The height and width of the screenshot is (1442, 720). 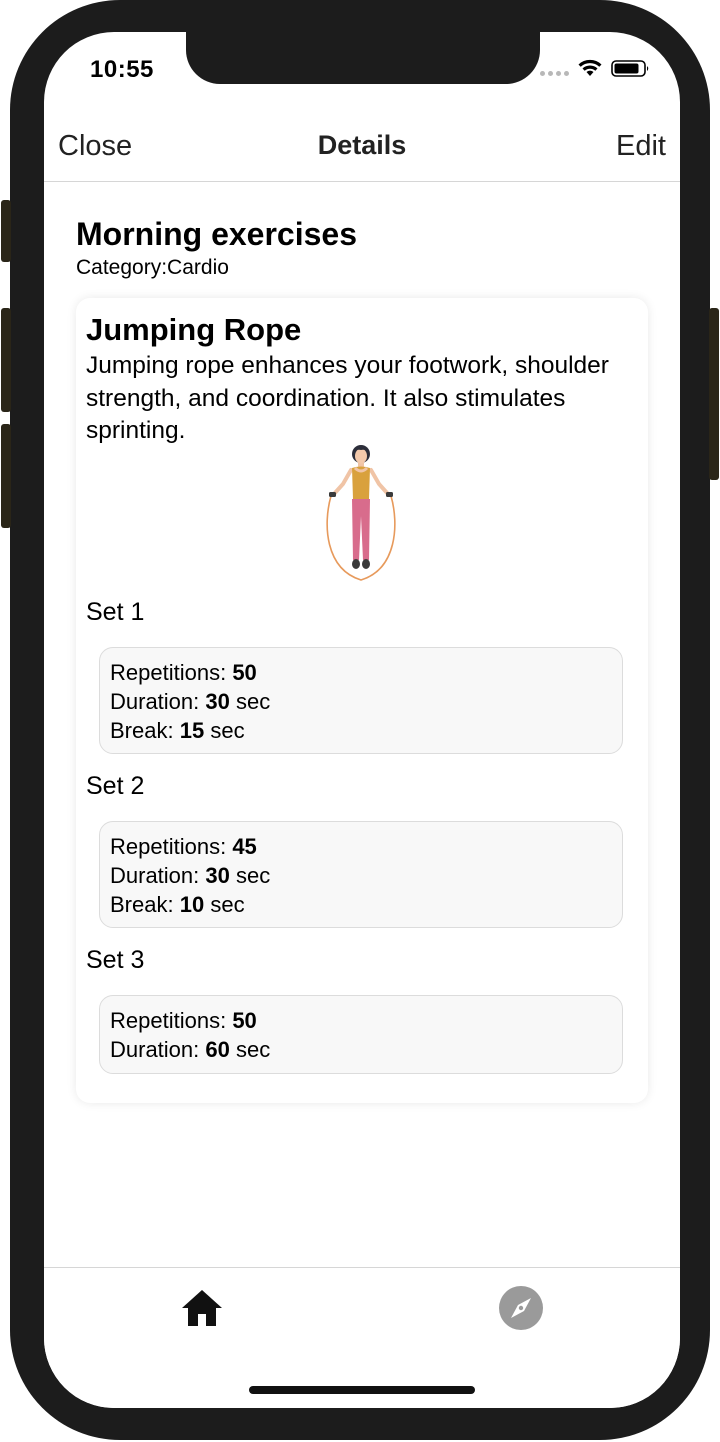 I want to click on repetitions-value: 45, so click(x=244, y=846).